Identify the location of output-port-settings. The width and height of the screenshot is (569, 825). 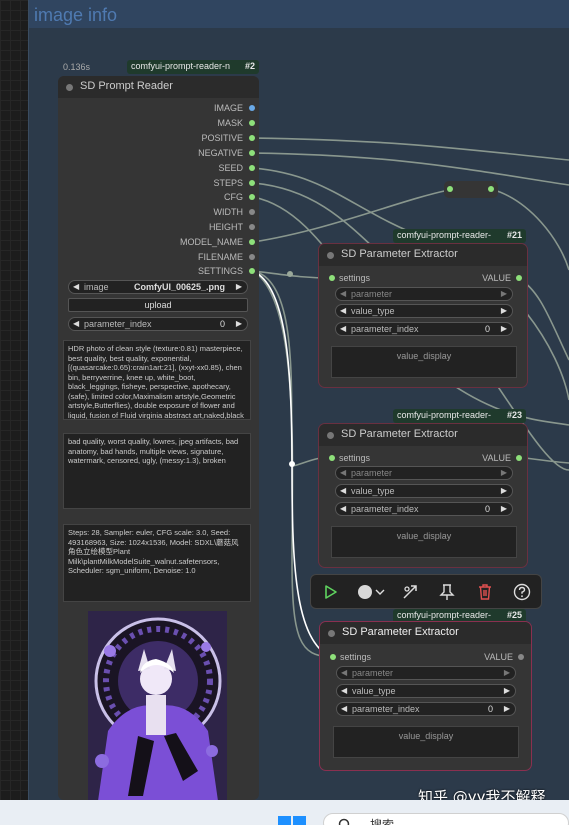
(252, 271).